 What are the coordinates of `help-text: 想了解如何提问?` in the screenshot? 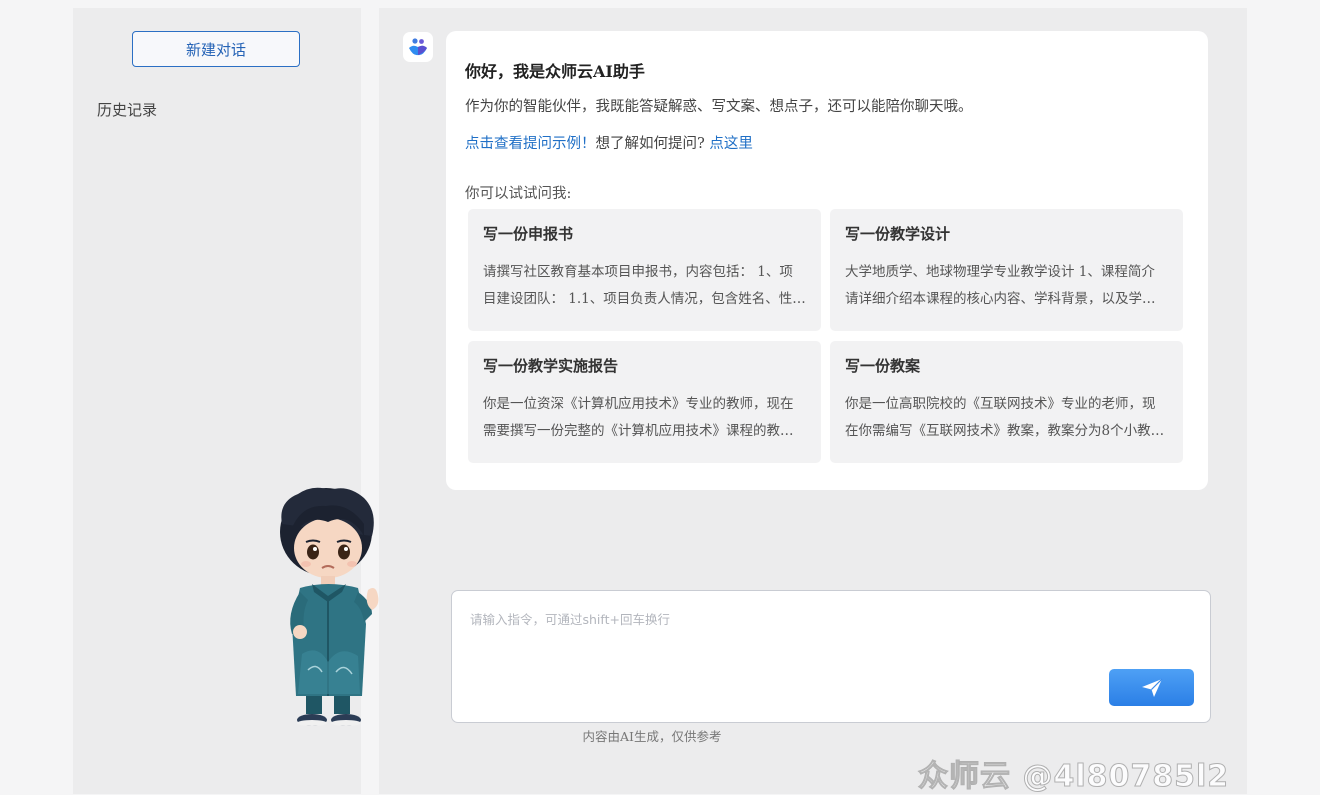 It's located at (650, 144).